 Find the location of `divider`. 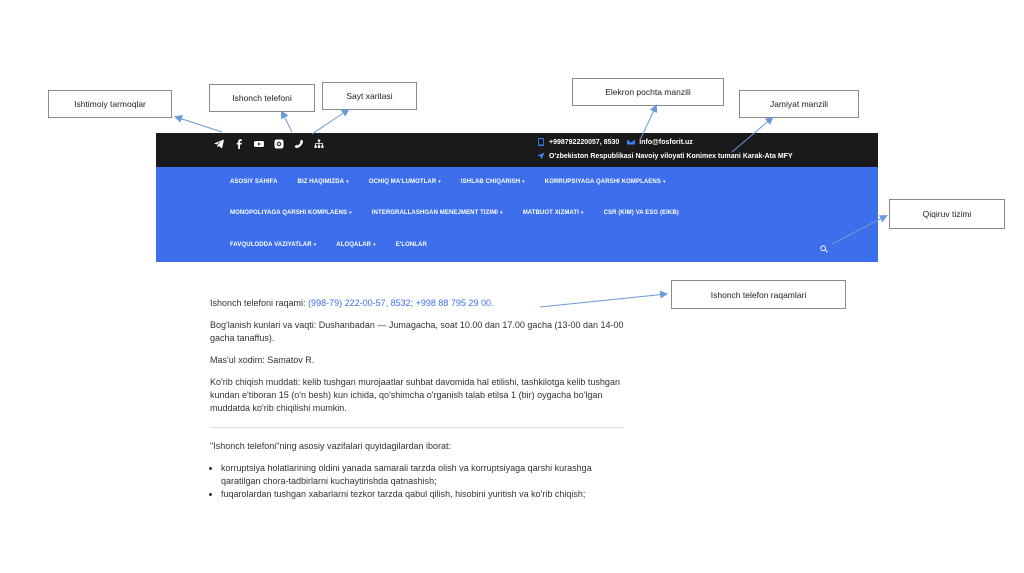

divider is located at coordinates (417, 427).